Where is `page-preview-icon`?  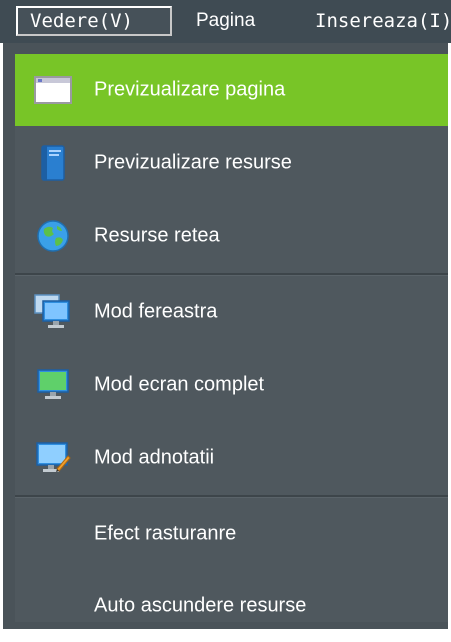
page-preview-icon is located at coordinates (53, 90).